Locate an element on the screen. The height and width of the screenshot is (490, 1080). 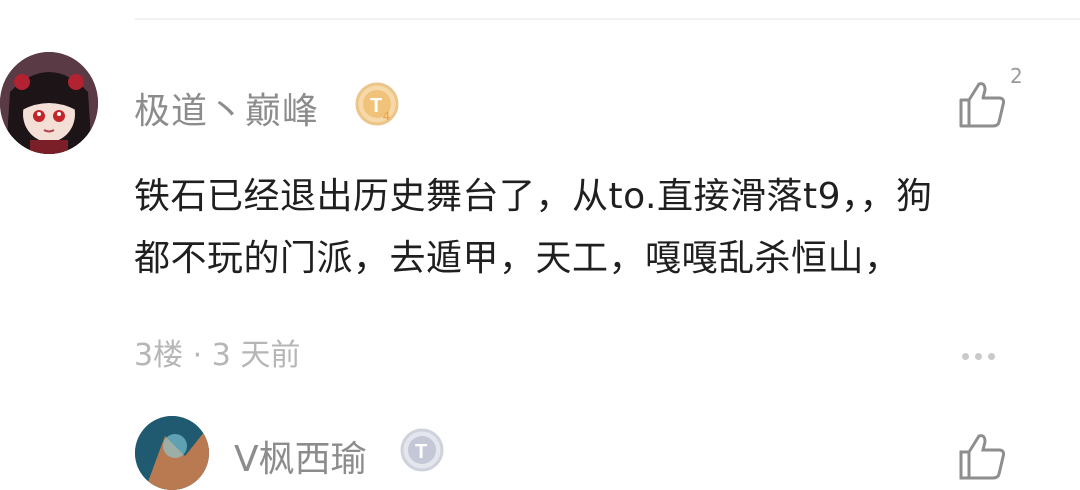
level-badge-icon: T 4 is located at coordinates (378, 105).